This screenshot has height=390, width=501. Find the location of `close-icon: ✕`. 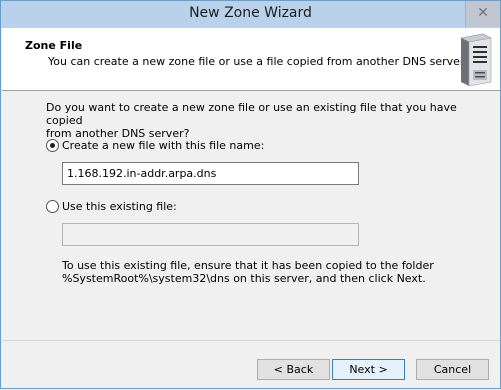

close-icon: ✕ is located at coordinates (483, 13).